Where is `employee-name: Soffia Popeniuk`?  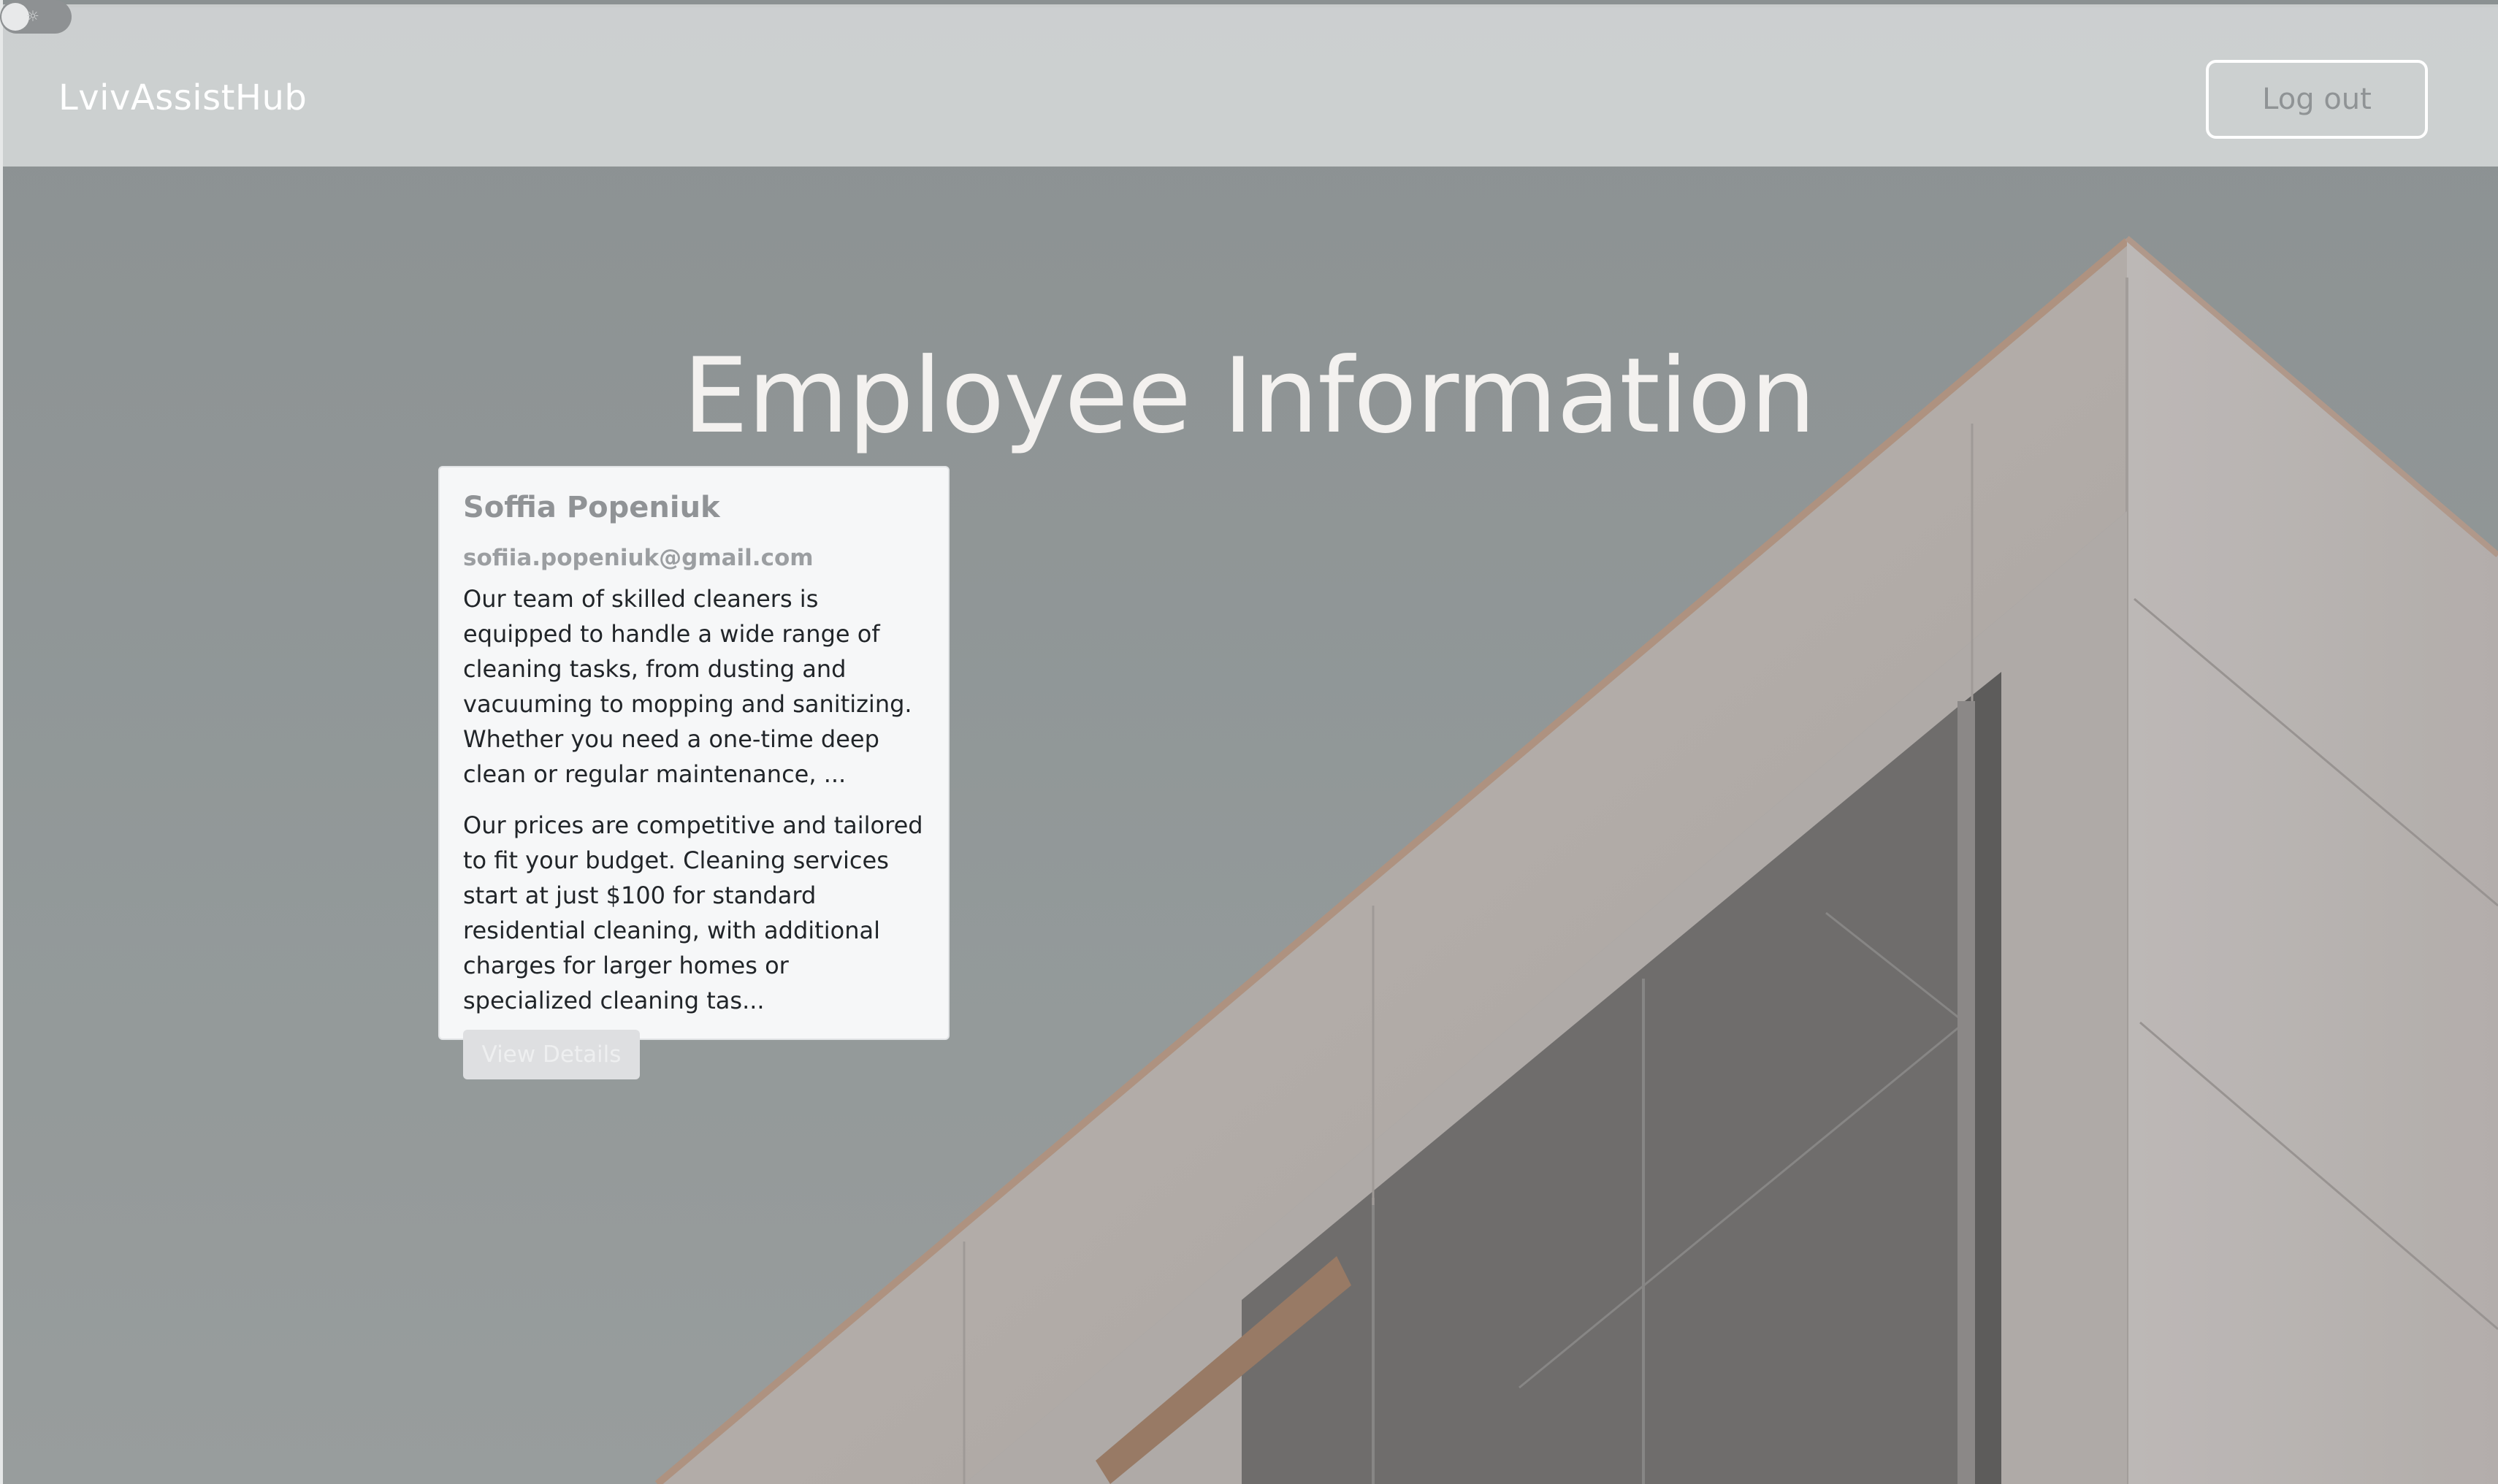
employee-name: Soffia Popeniuk is located at coordinates (591, 508).